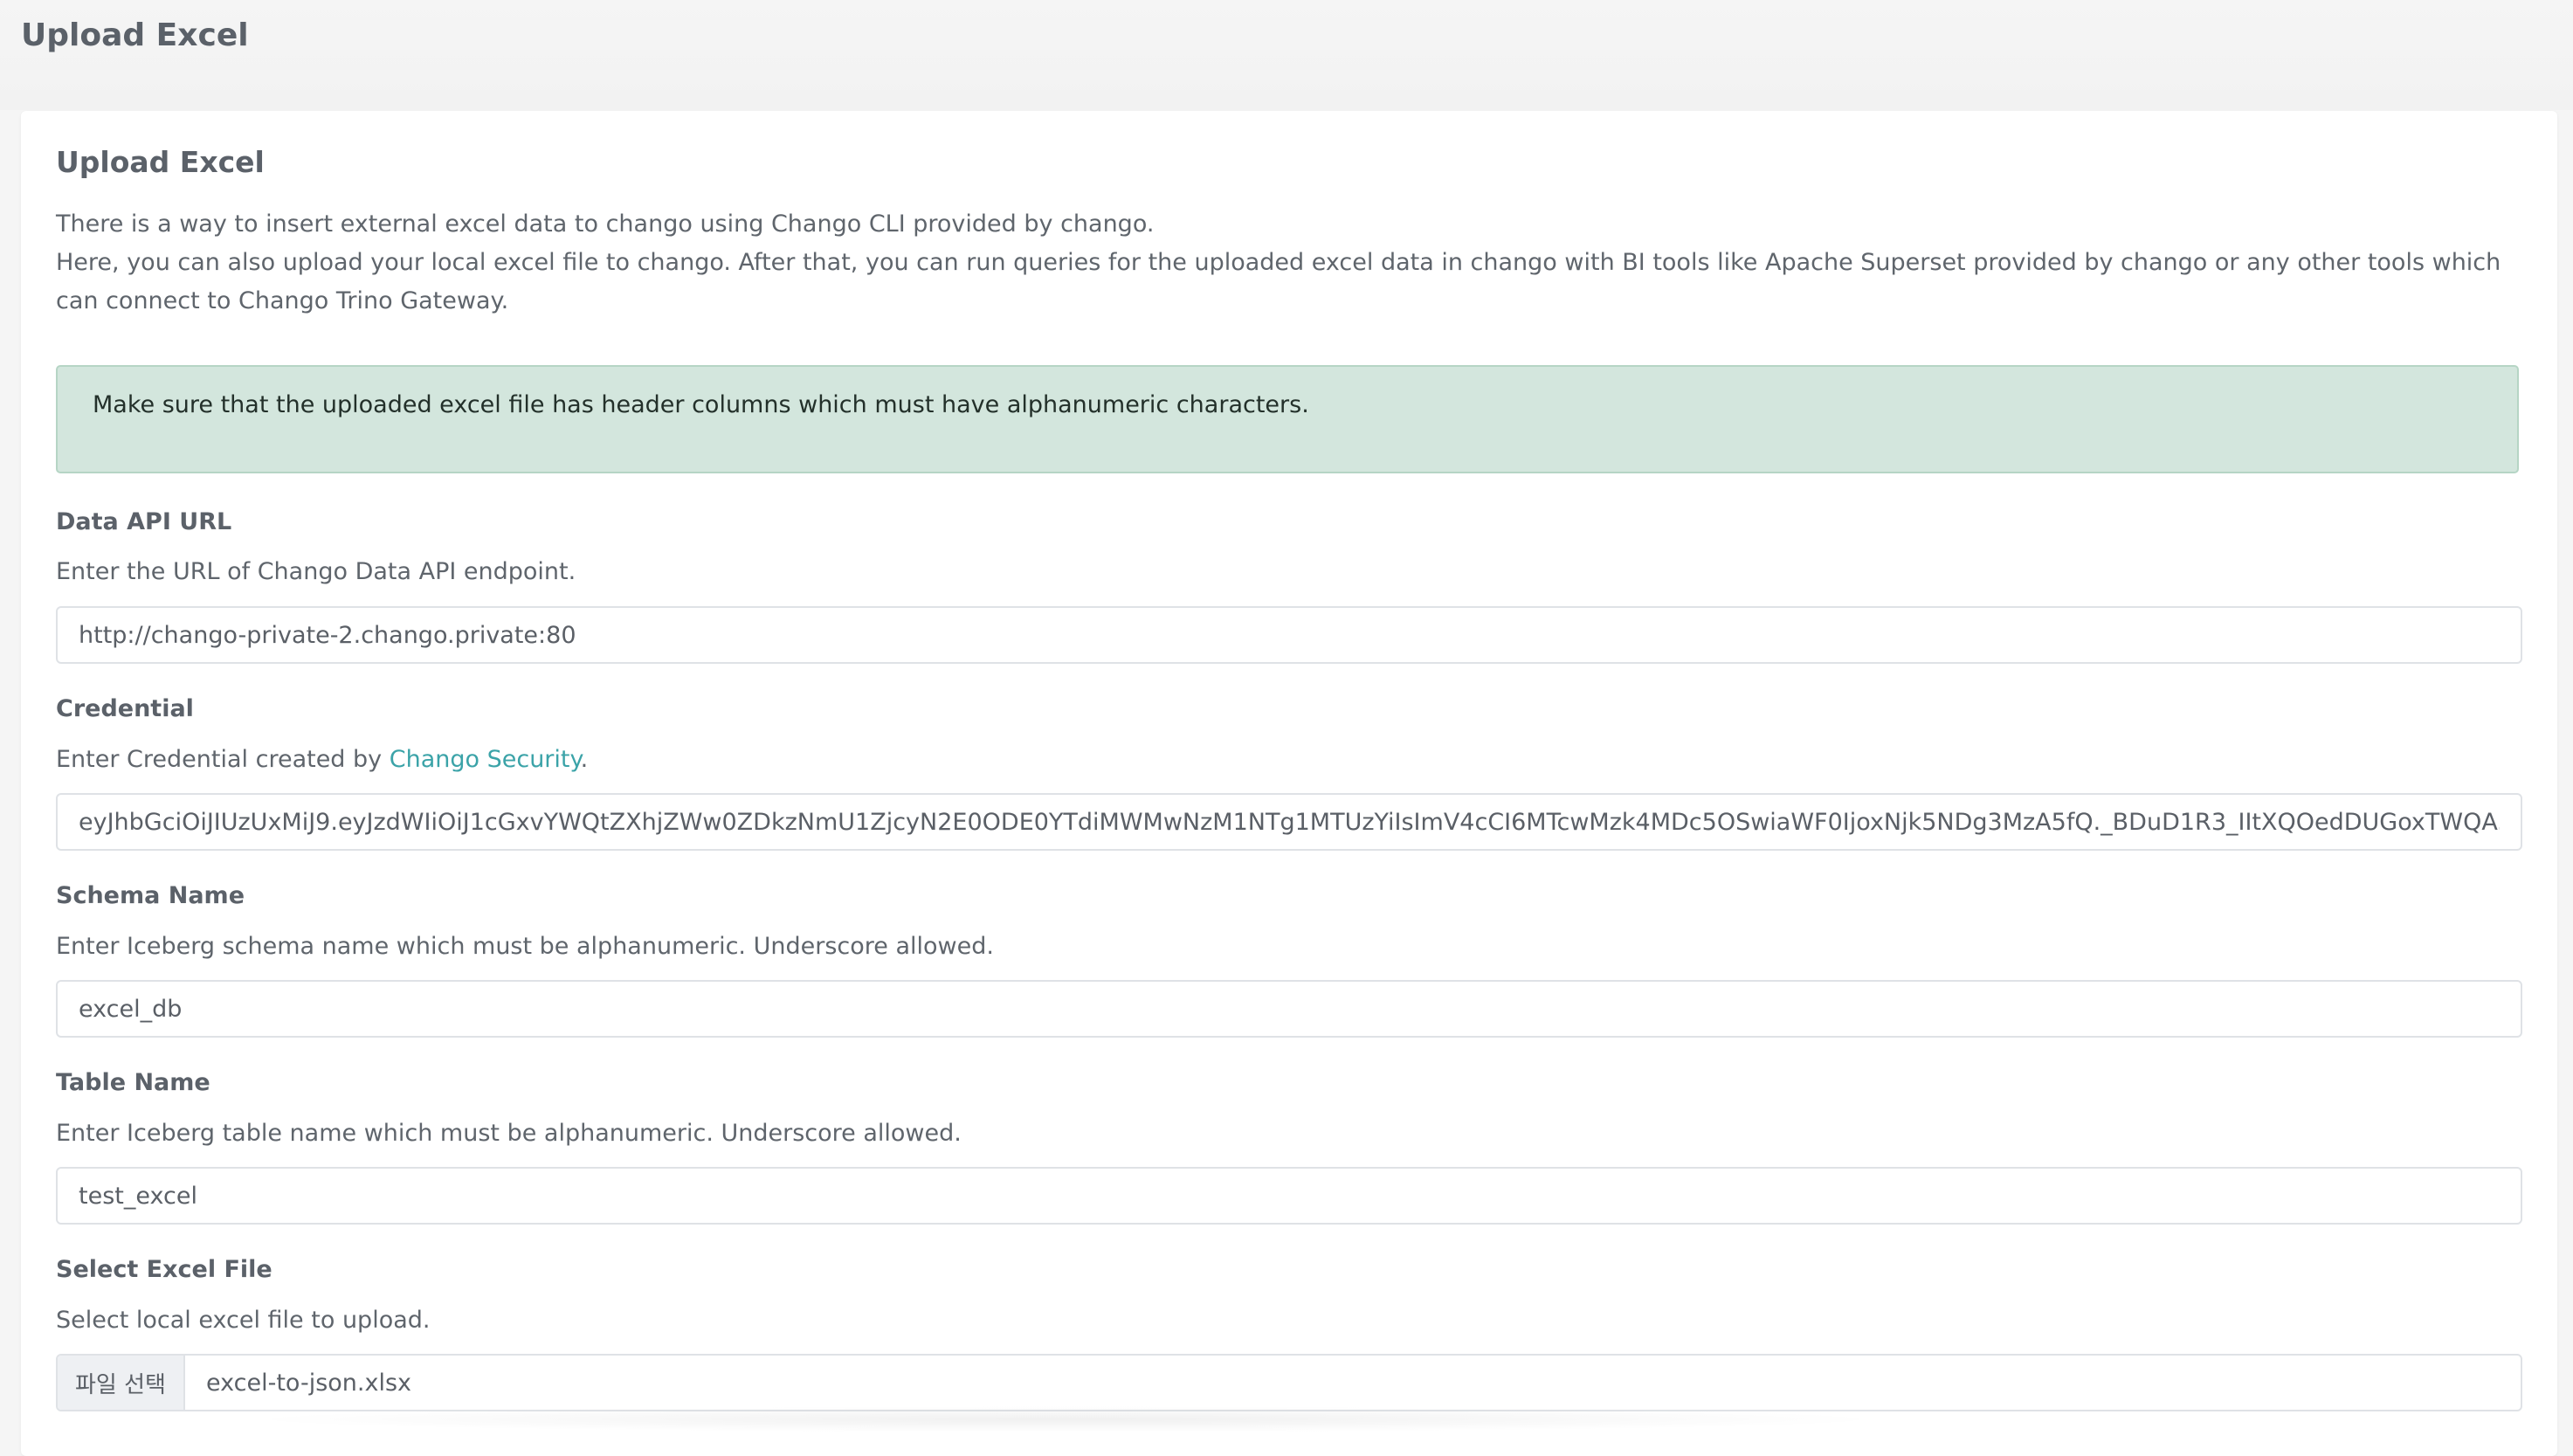 The height and width of the screenshot is (1456, 2573). I want to click on credential-label: Credential, so click(125, 708).